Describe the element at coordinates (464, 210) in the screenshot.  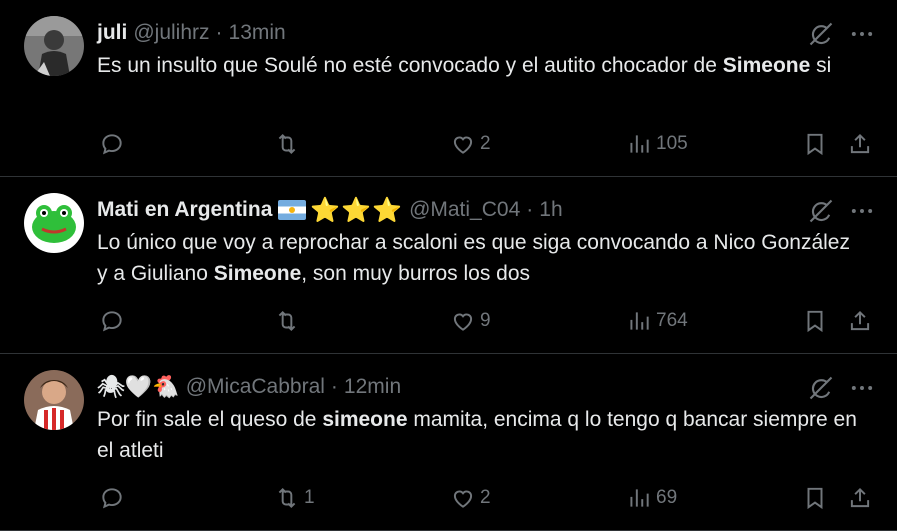
I see `author-handle: @Mati_C04` at that location.